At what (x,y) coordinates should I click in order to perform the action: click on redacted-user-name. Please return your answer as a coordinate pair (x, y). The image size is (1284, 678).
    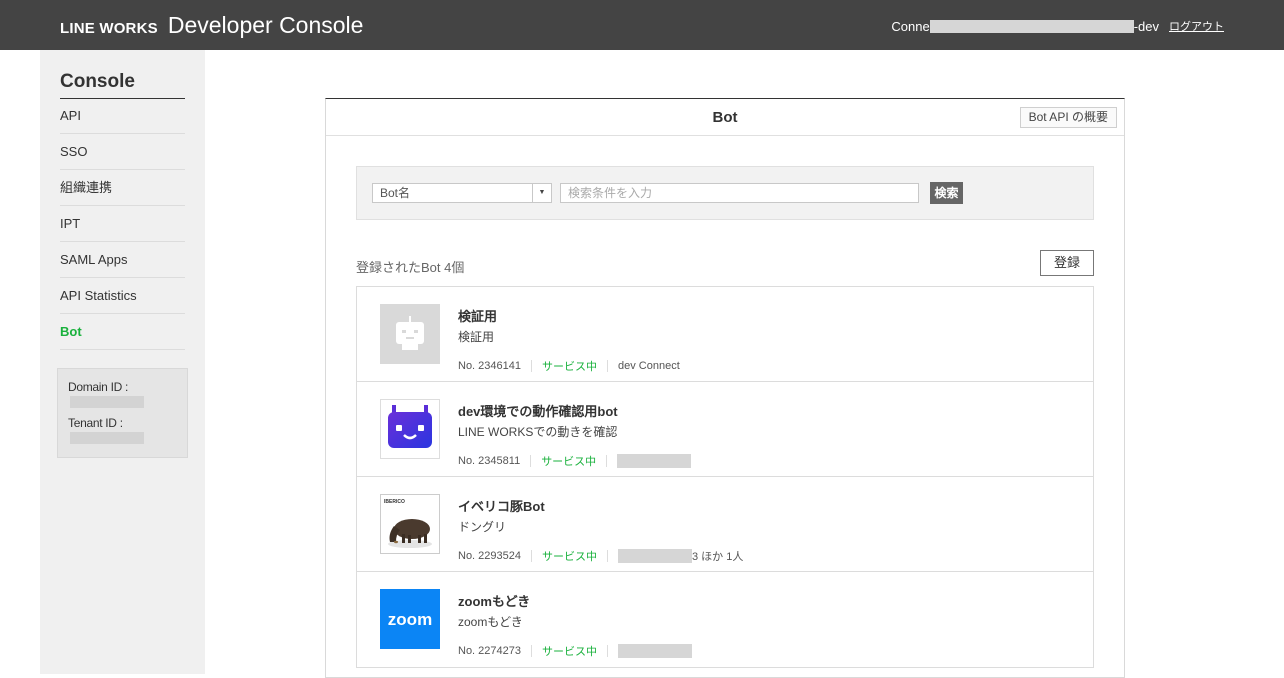
    Looking at the image, I should click on (1031, 26).